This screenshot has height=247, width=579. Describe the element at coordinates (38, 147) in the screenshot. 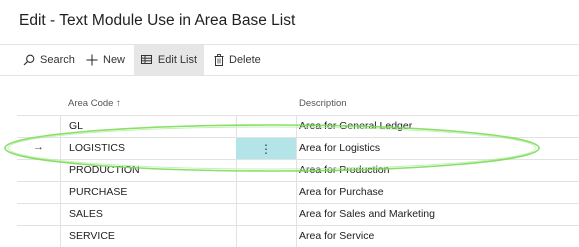

I see `current-row-arrow-icon: →` at that location.